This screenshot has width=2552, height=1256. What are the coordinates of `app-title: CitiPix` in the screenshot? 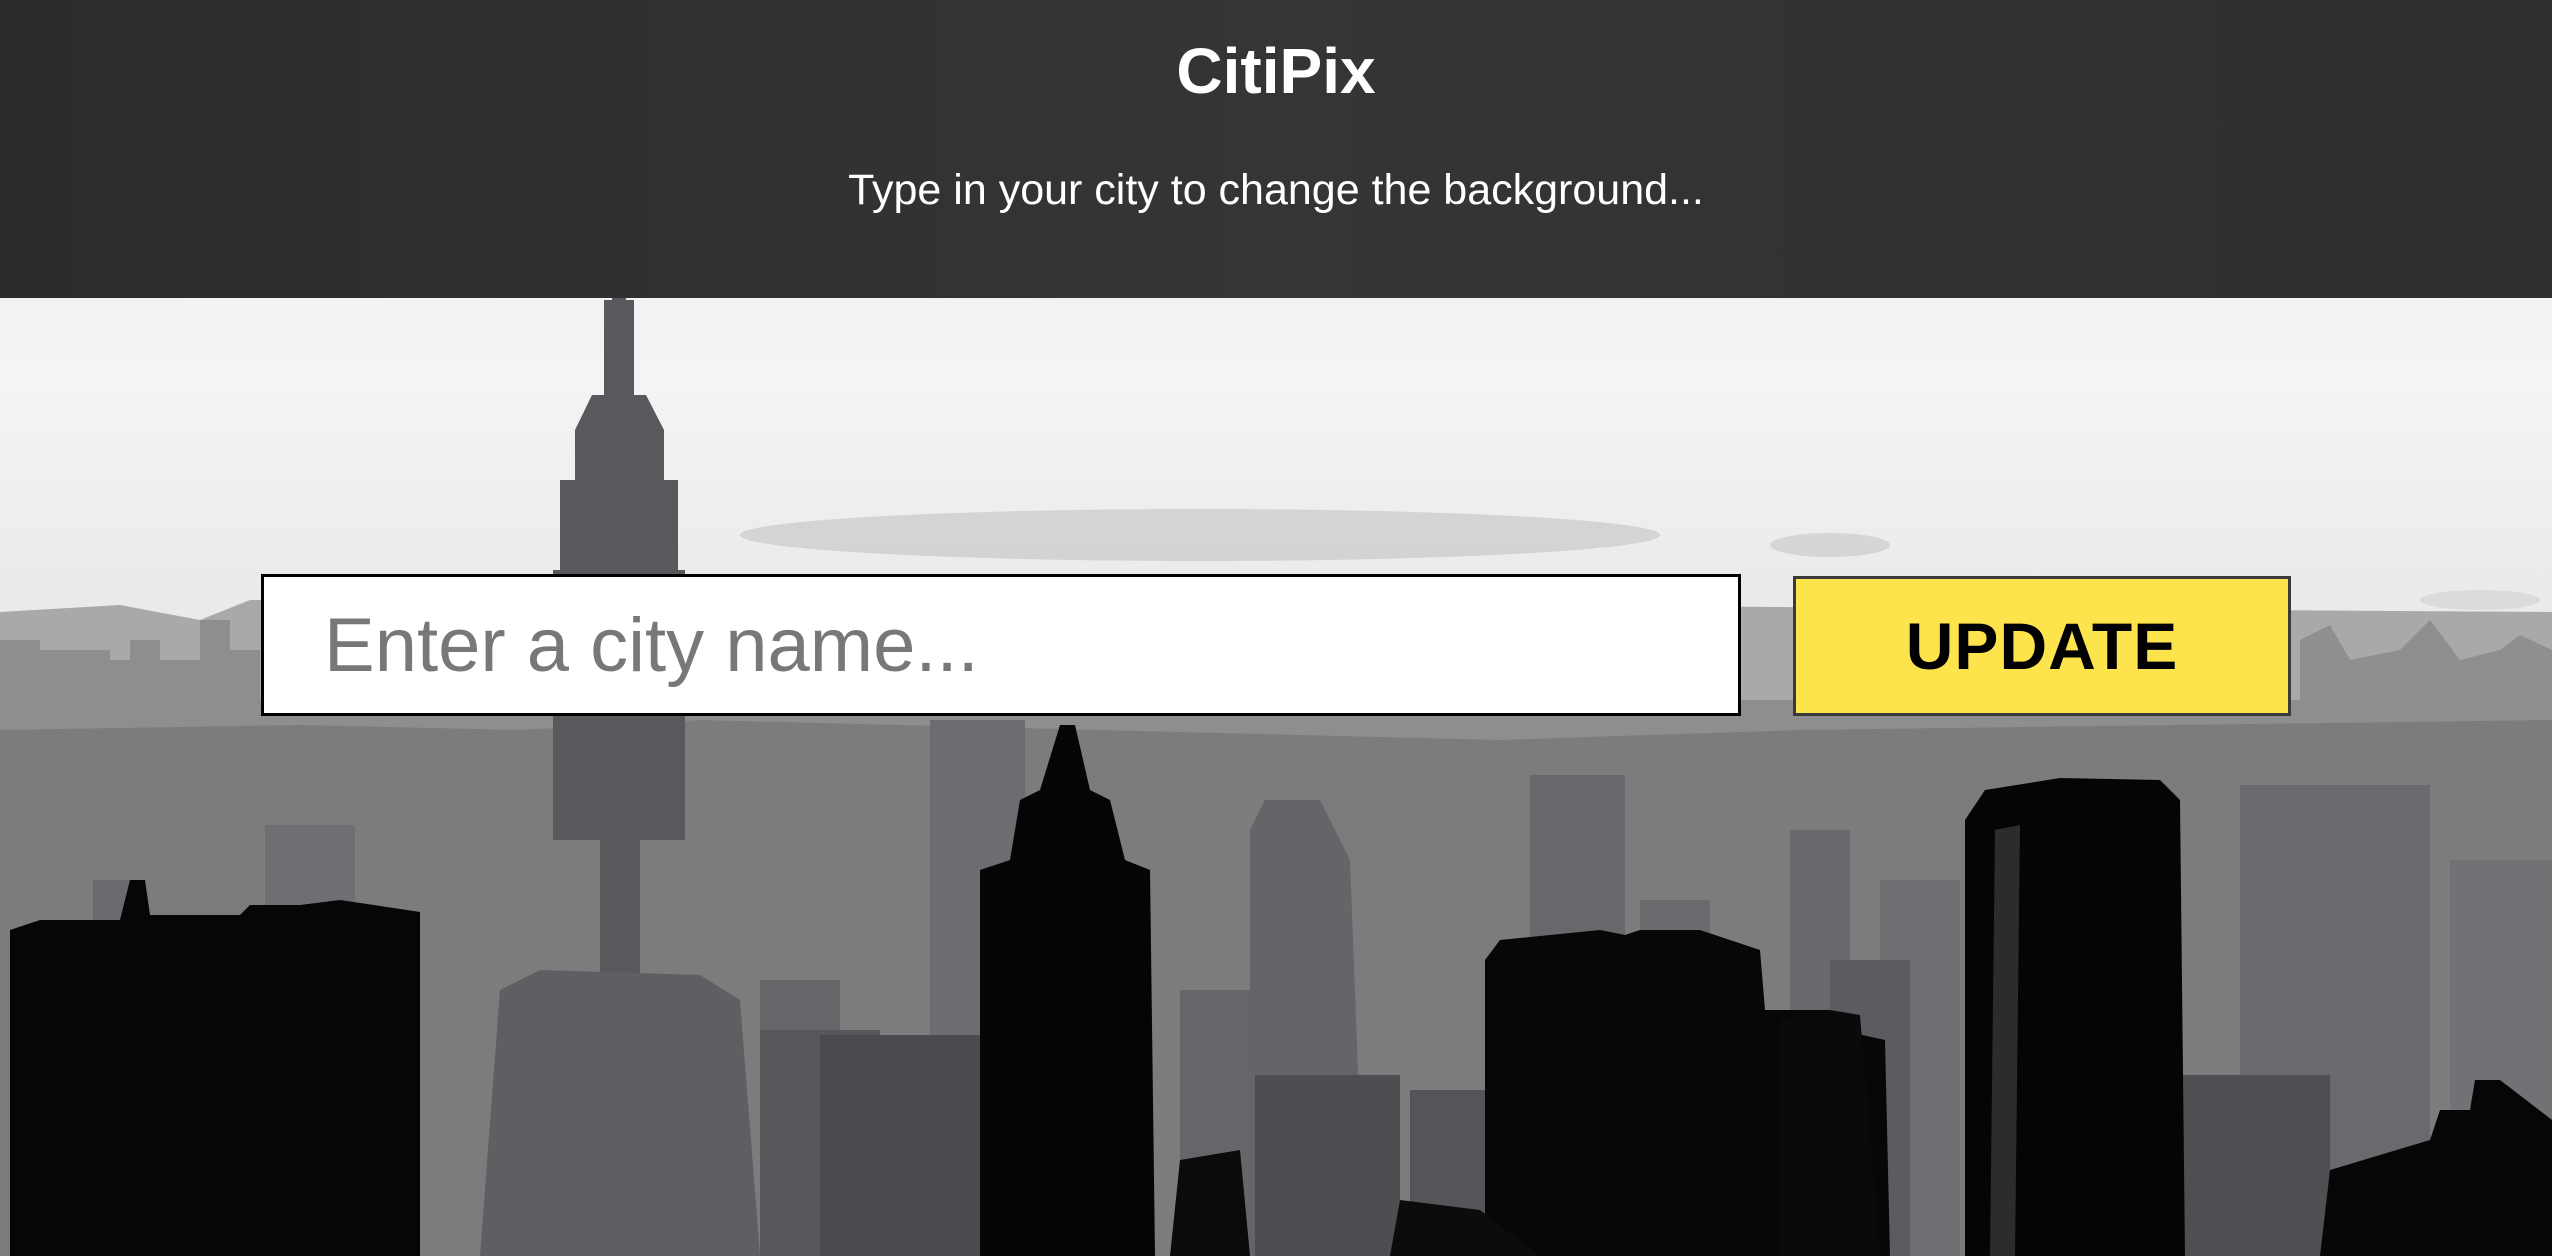 It's located at (1276, 71).